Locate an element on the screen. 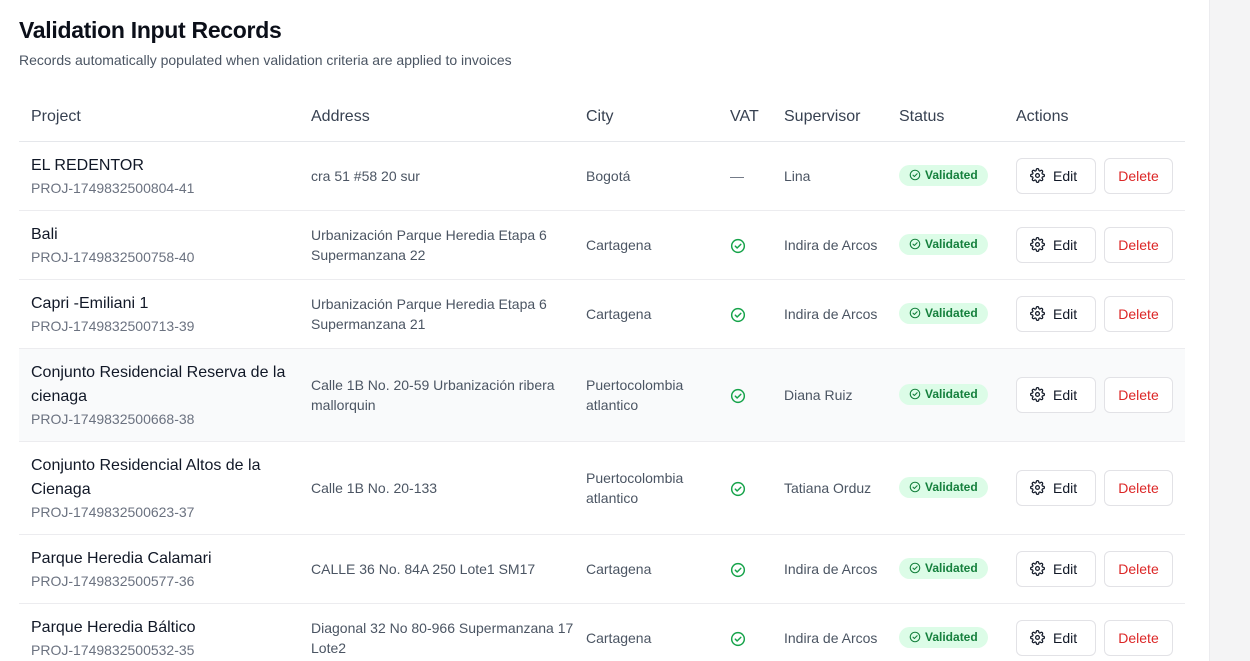 The width and height of the screenshot is (1250, 661). project-name: Bali is located at coordinates (165, 235).